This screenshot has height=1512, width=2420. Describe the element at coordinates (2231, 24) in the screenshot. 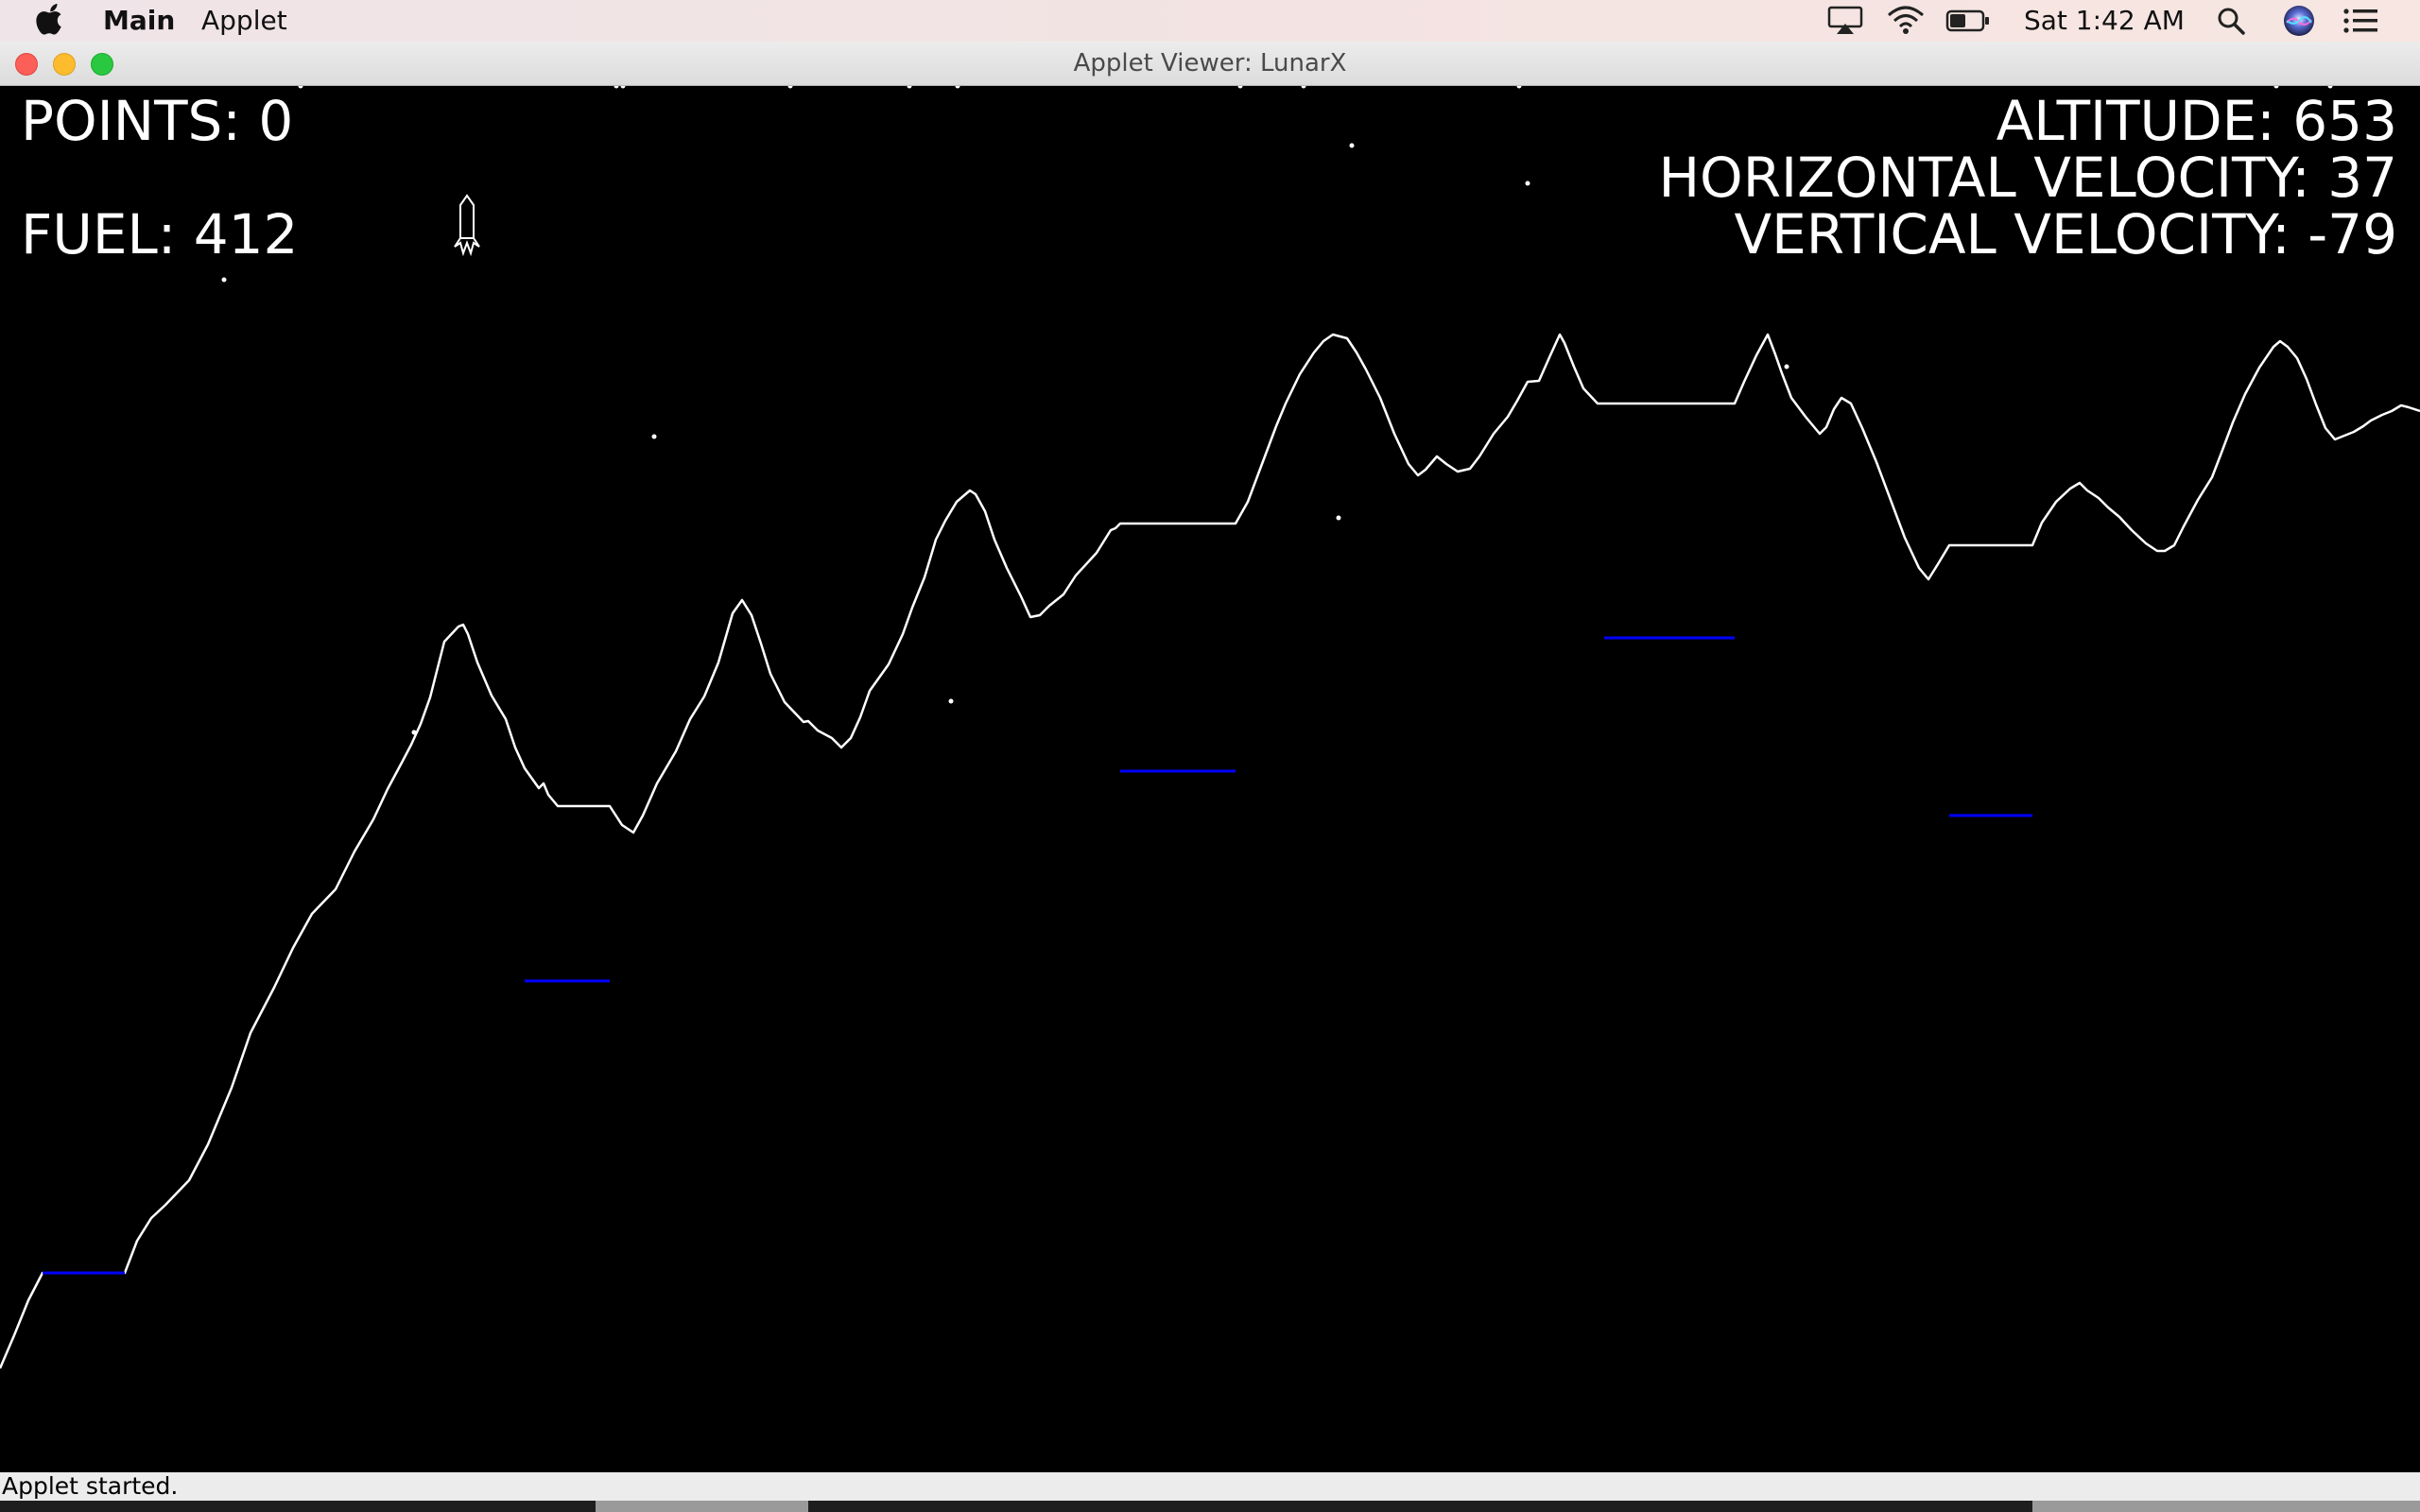

I see `spotlight-search-icon` at that location.